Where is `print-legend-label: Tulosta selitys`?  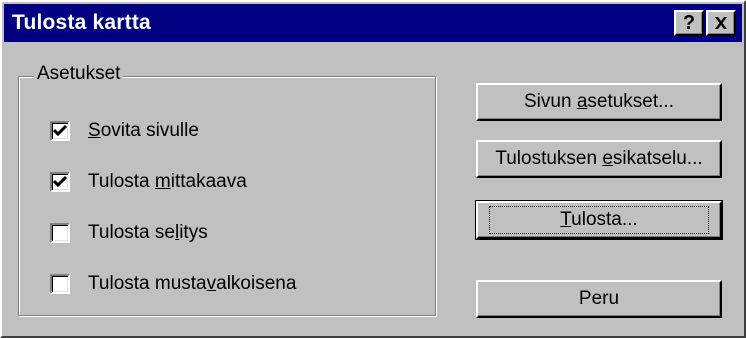 print-legend-label: Tulosta selitys is located at coordinates (148, 232).